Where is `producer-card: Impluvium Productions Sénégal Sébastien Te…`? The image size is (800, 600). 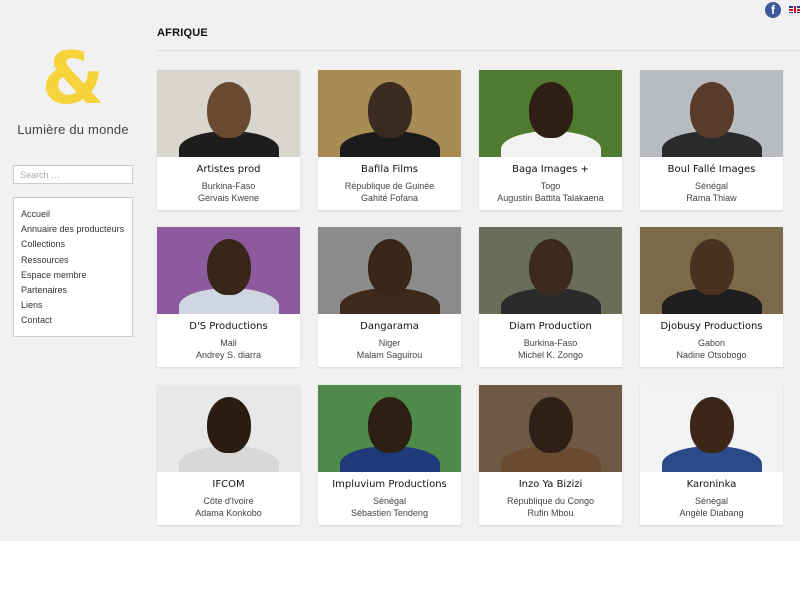
producer-card: Impluvium Productions Sénégal Sébastien Te… is located at coordinates (389, 455).